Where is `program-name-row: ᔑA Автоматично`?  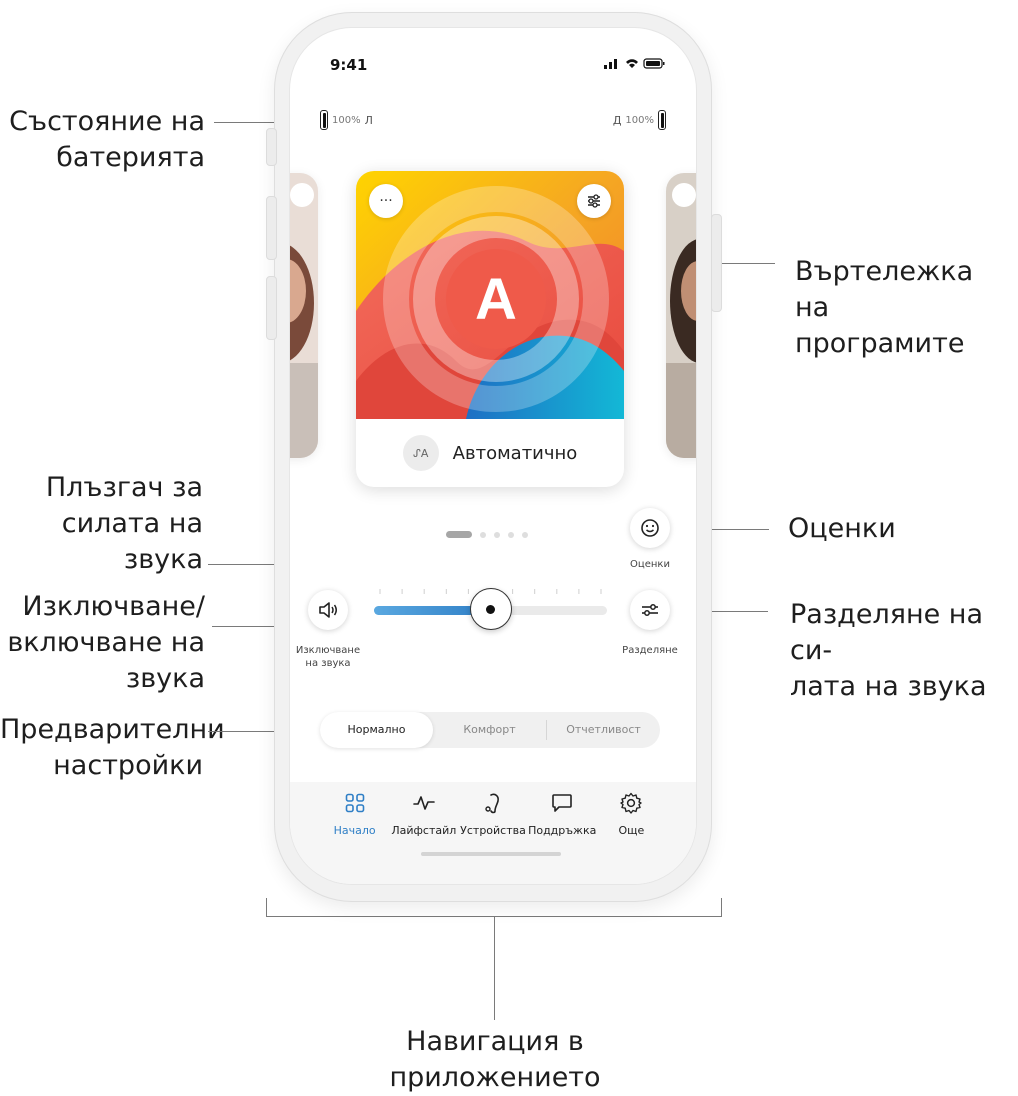
program-name-row: ᔑA Автоматично is located at coordinates (490, 453).